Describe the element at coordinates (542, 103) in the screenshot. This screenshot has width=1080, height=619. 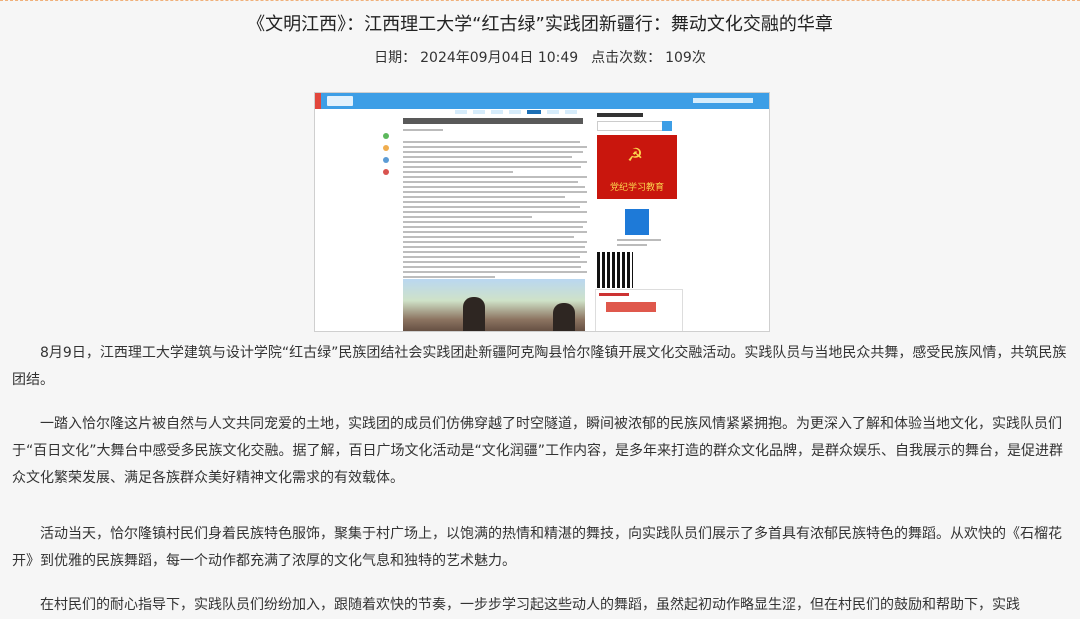
I see `screenshot-header-bar` at that location.